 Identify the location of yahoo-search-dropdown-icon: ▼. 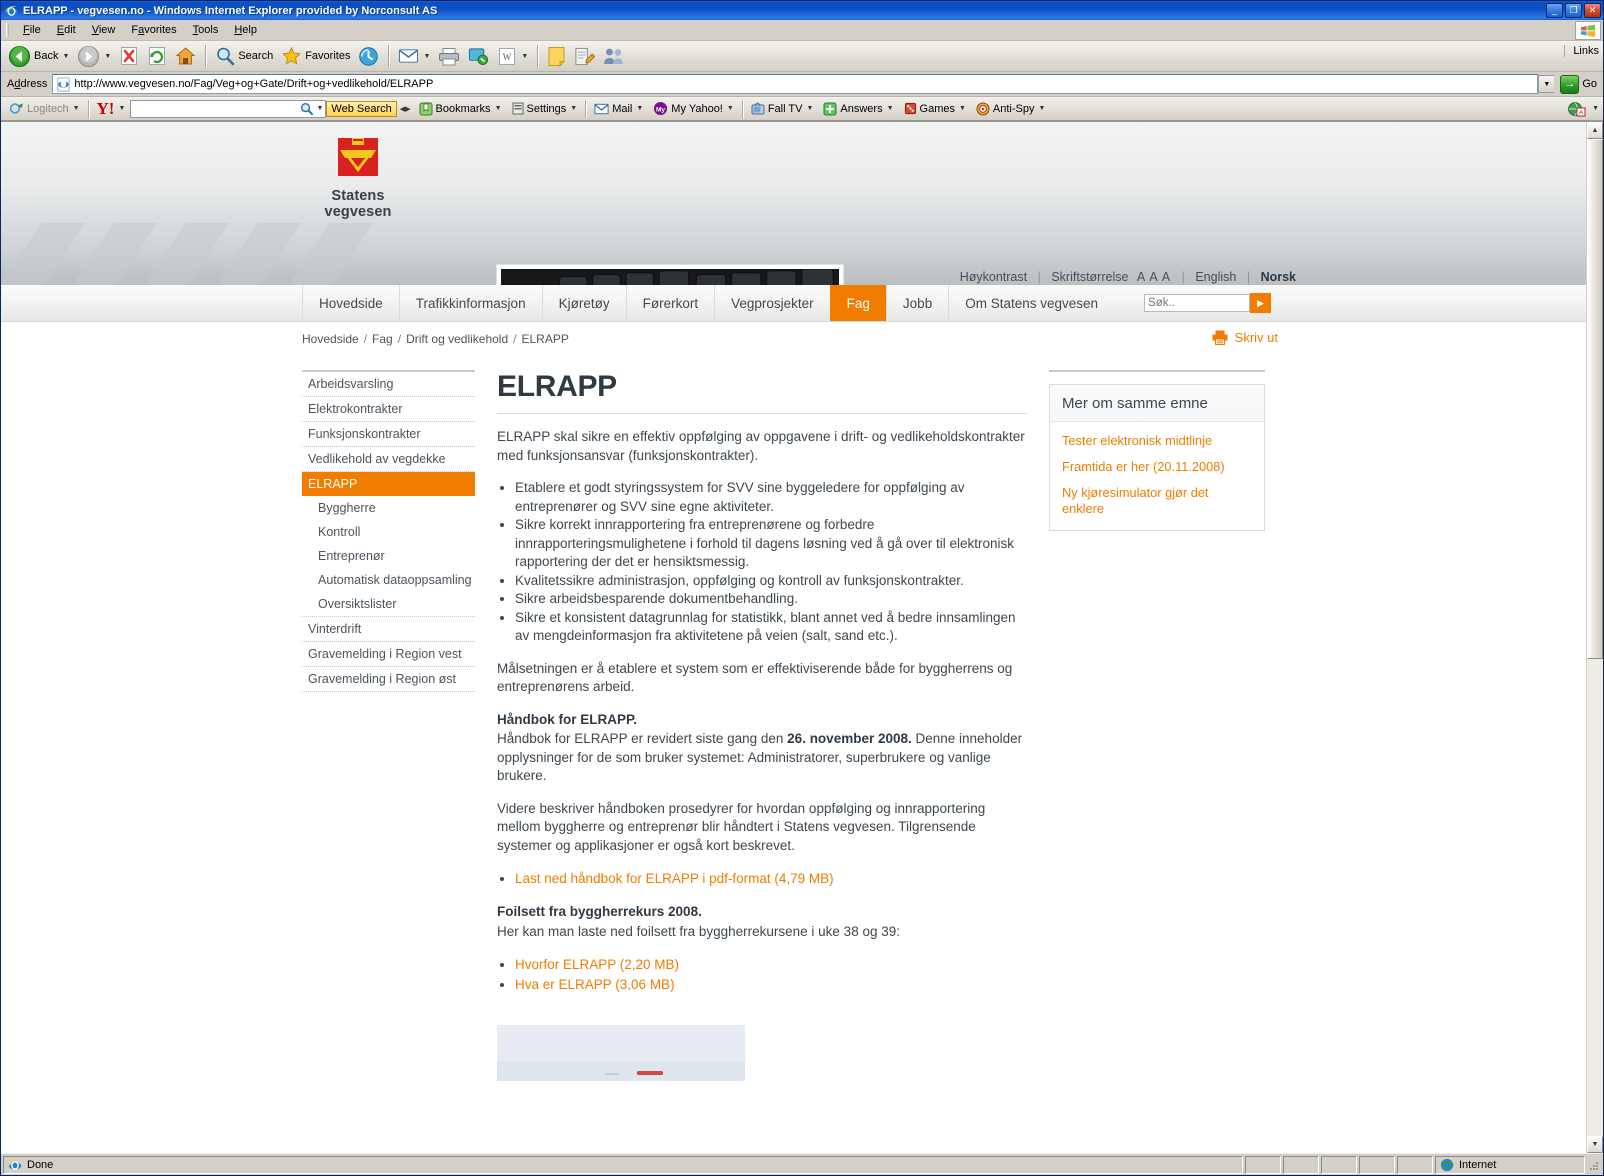
(319, 108).